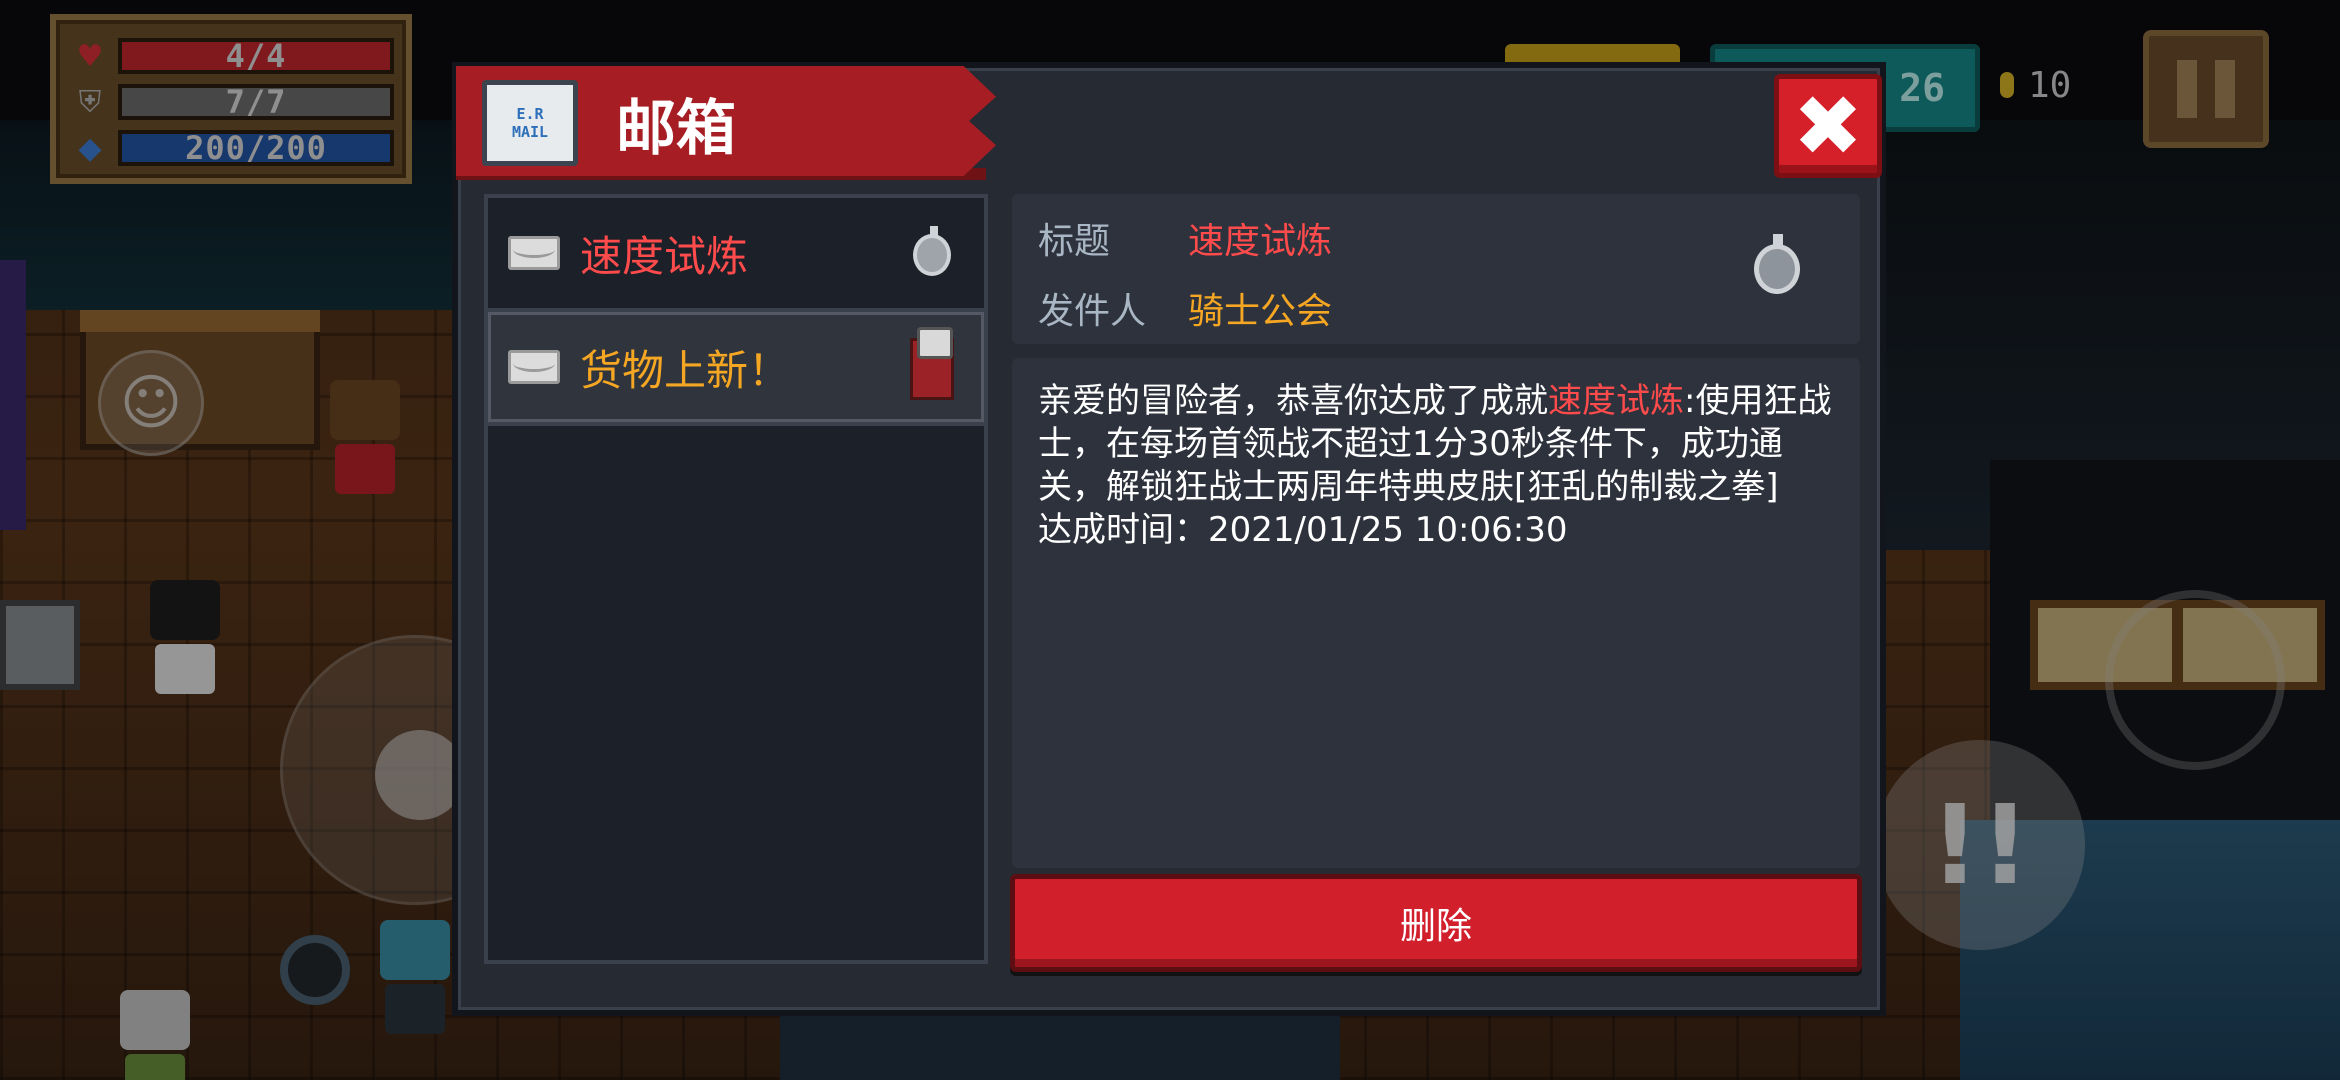 Image resolution: width=2340 pixels, height=1080 pixels. What do you see at coordinates (1828, 126) in the screenshot?
I see `close-button: ✖` at bounding box center [1828, 126].